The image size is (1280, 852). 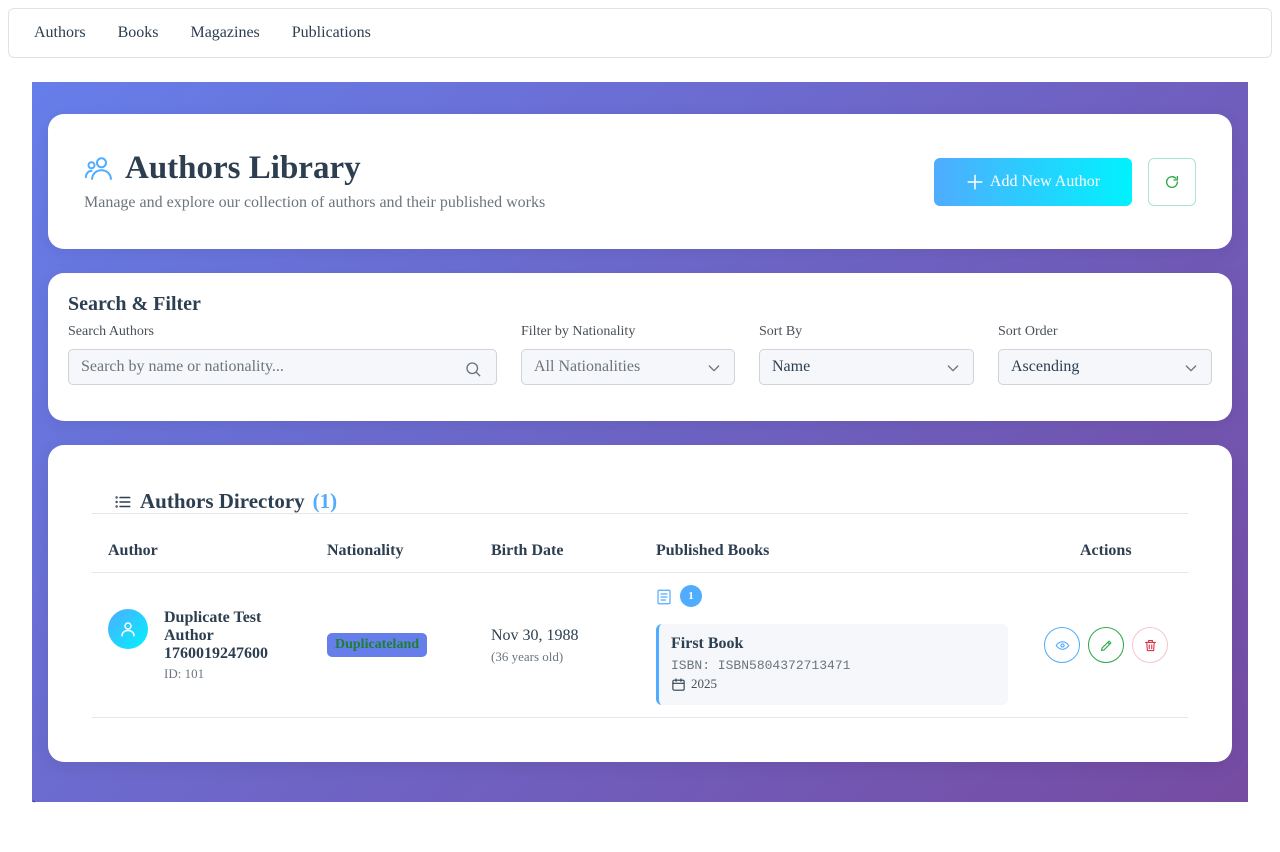 What do you see at coordinates (365, 551) in the screenshot?
I see `column-header-nationality: Nationality` at bounding box center [365, 551].